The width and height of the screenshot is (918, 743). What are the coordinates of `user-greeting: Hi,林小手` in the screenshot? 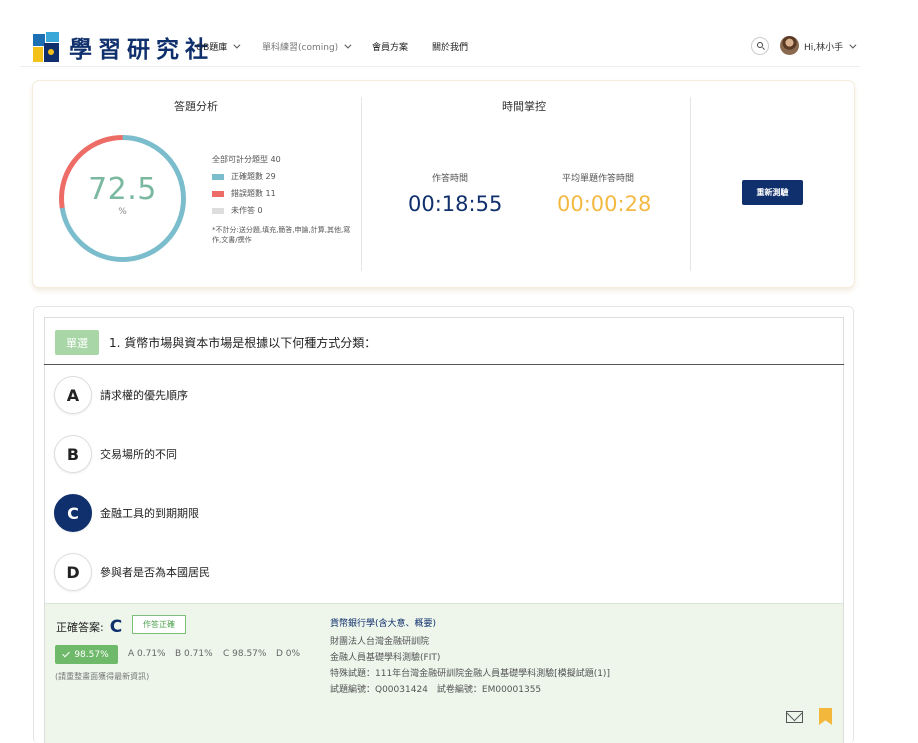 It's located at (824, 48).